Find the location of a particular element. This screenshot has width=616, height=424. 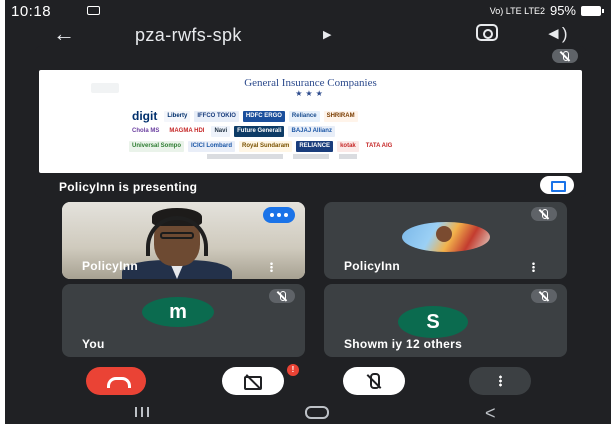

slide-title: General Insurance Companies is located at coordinates (310, 83).